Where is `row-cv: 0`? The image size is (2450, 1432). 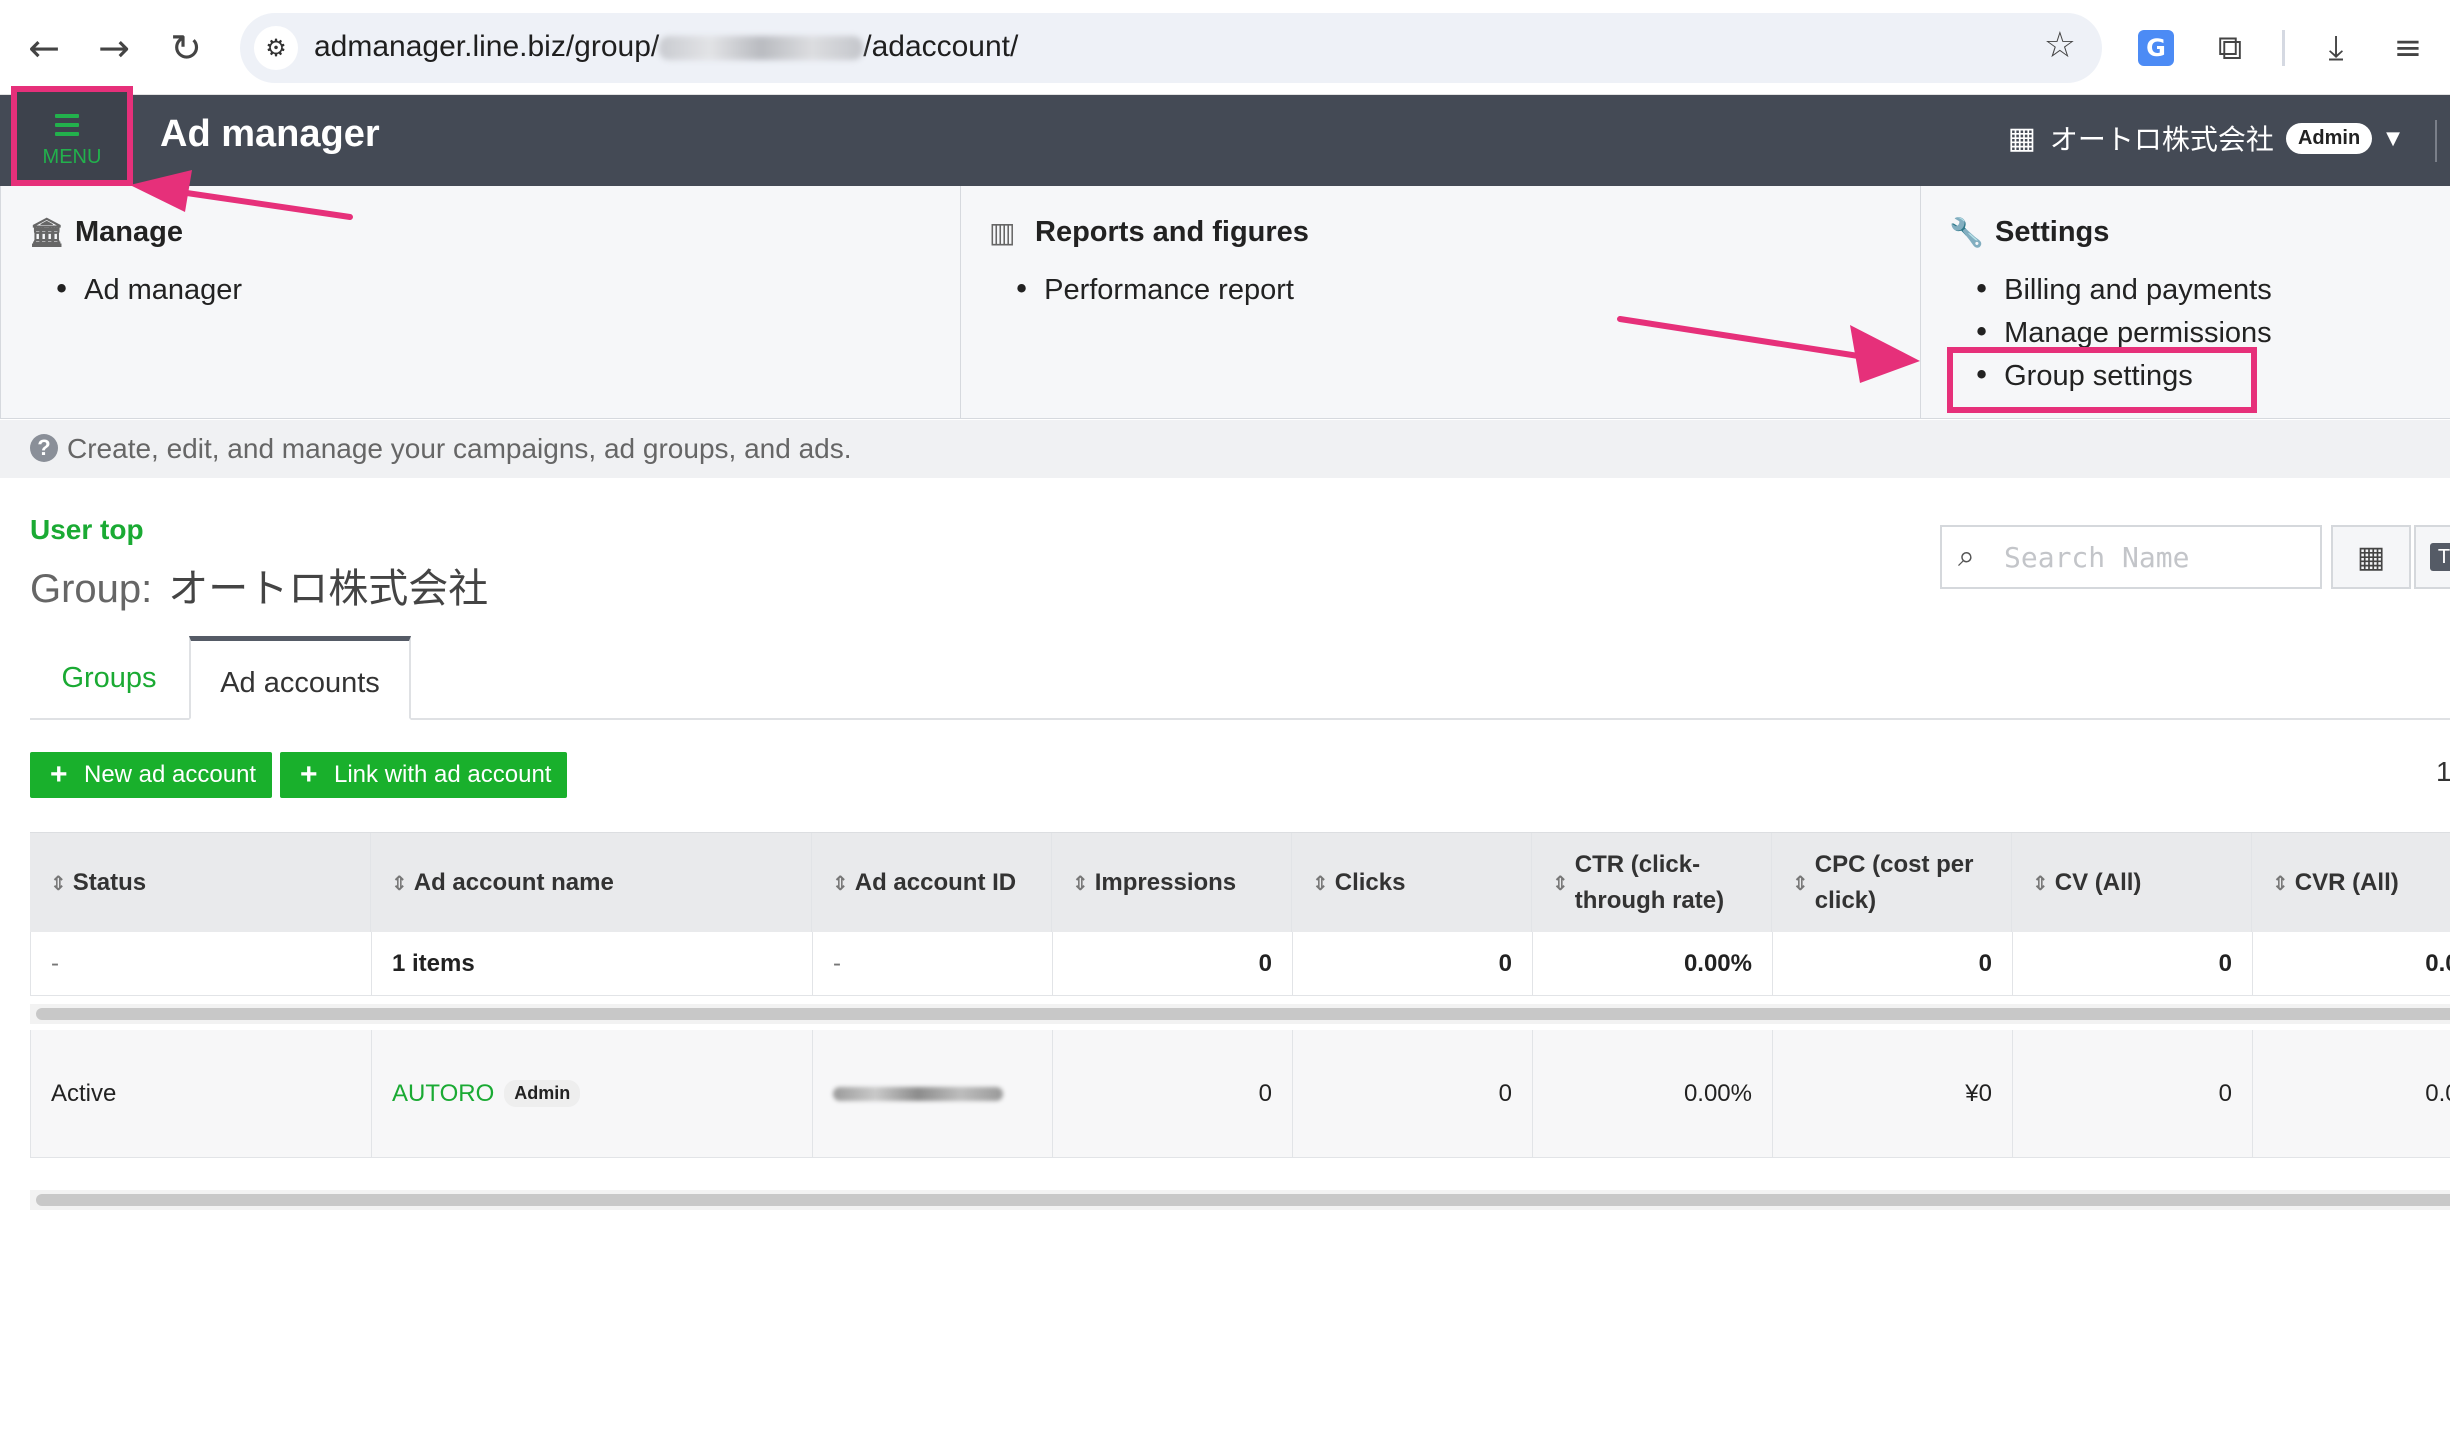
row-cv: 0 is located at coordinates (2133, 1093).